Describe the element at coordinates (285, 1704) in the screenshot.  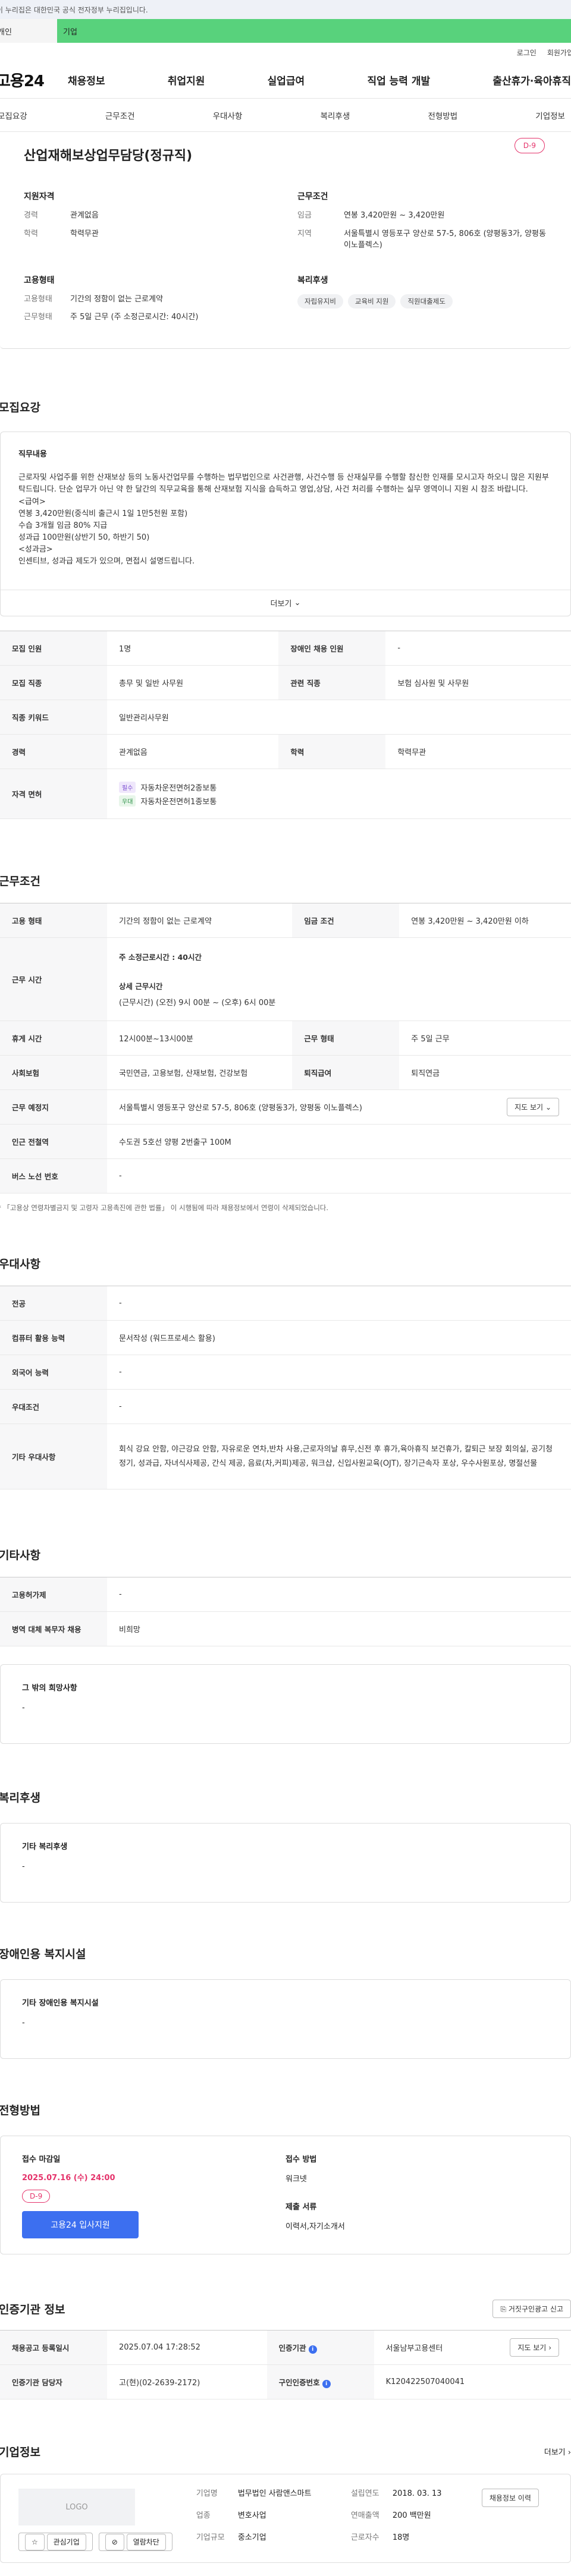
I see `hope-box: 그 밖의 희망사항 -` at that location.